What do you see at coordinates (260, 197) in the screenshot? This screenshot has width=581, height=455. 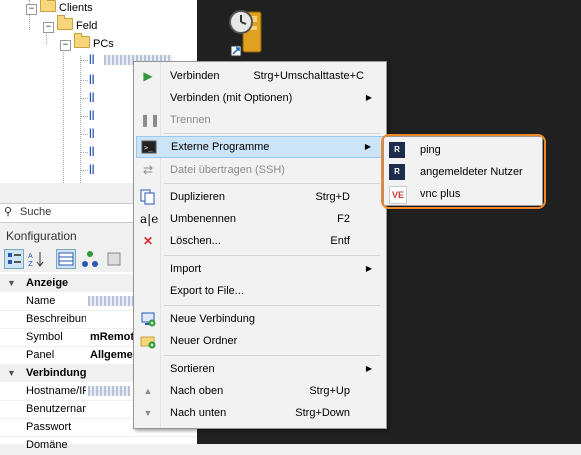 I see `menu-item-duplicate: Duplizieren Strg+D` at bounding box center [260, 197].